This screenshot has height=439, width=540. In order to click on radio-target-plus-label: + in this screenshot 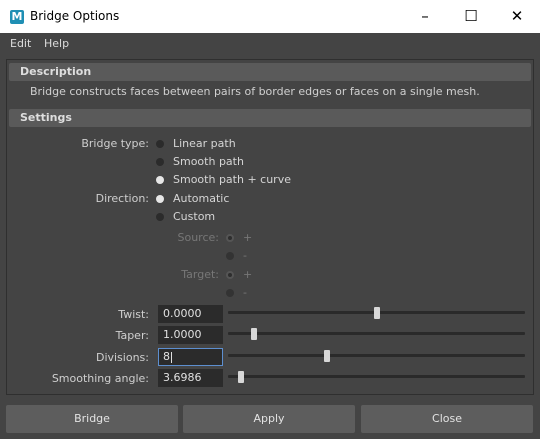, I will do `click(248, 274)`.